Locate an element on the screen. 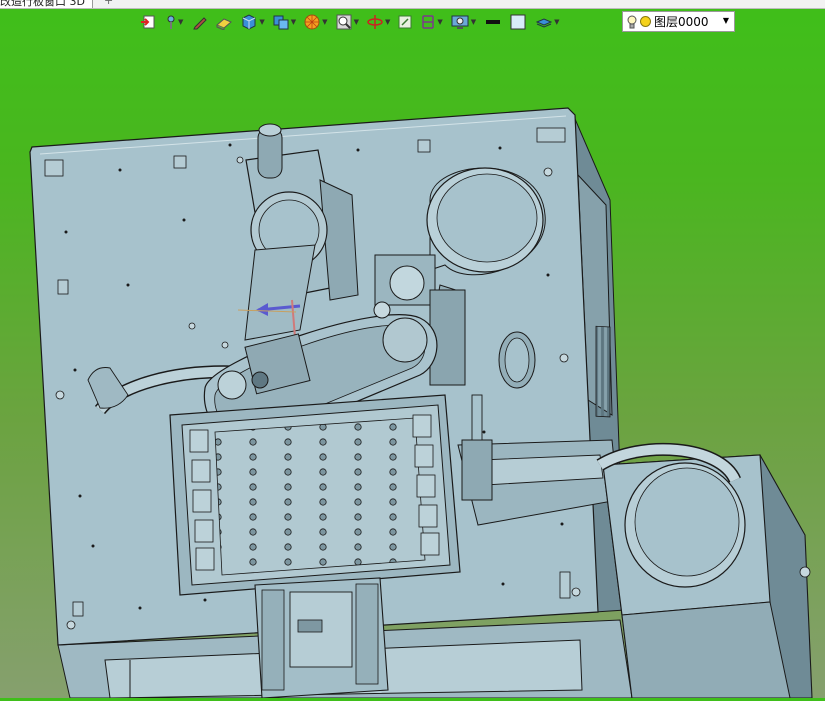 The image size is (825, 701). shaded-box-button: ▼ is located at coordinates (252, 22).